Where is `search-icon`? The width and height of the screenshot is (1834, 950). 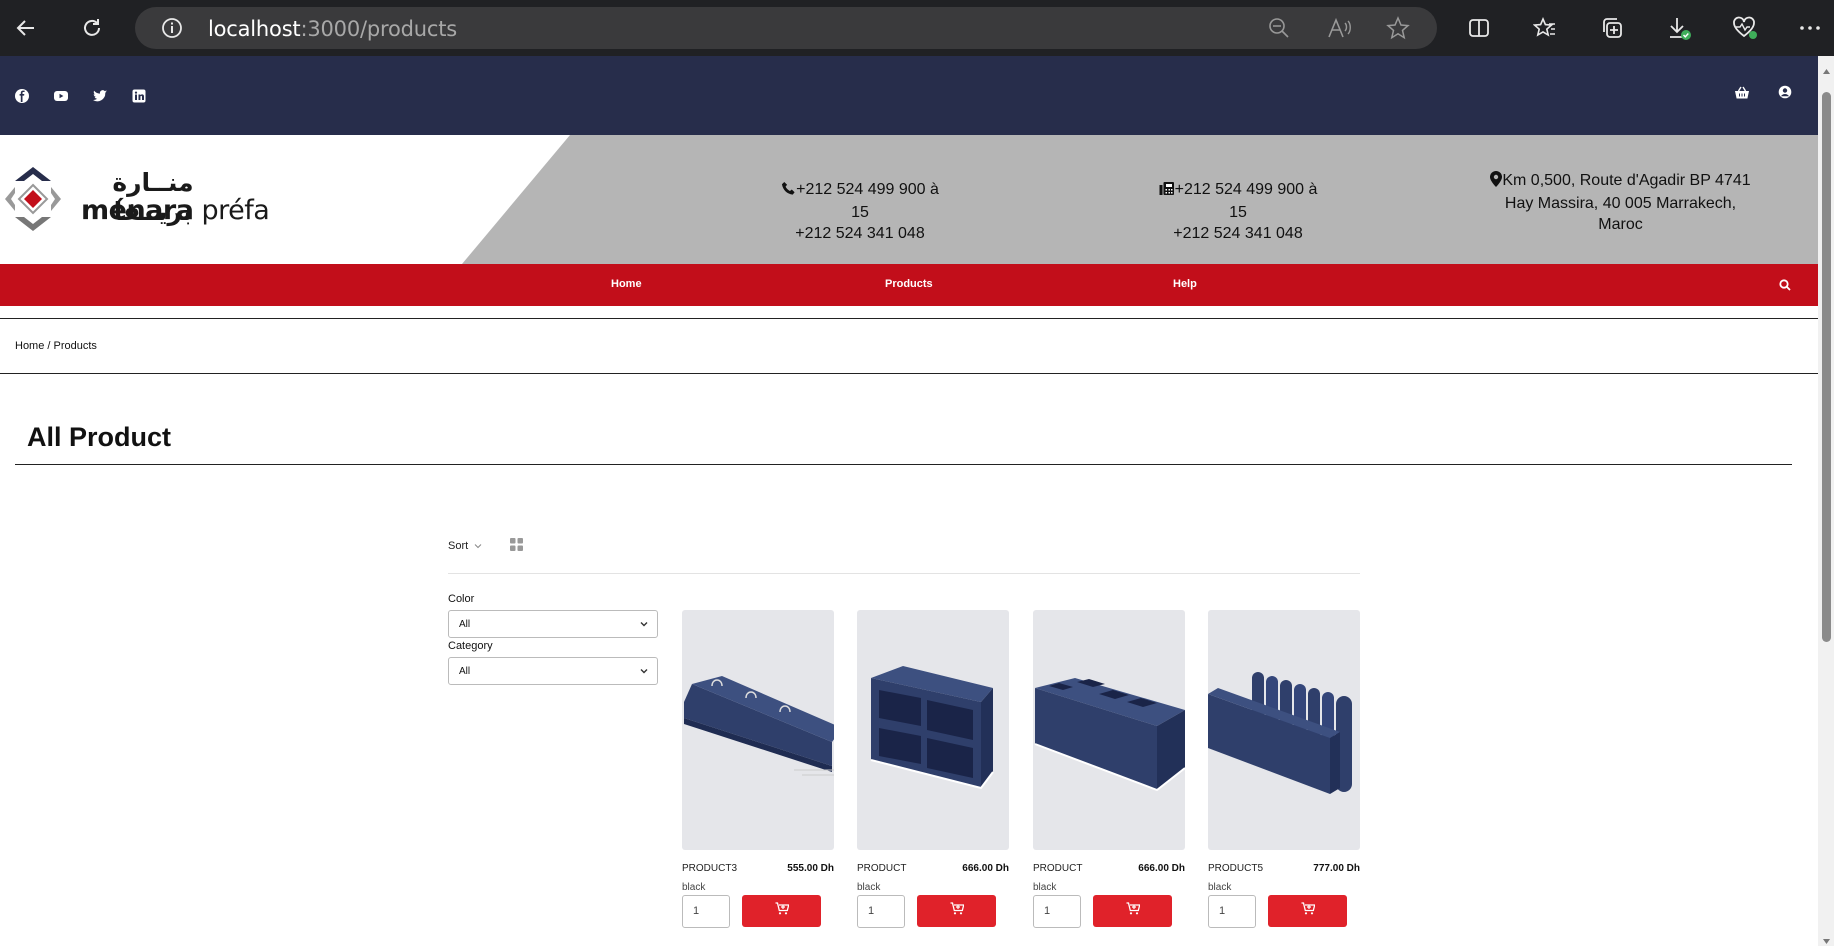 search-icon is located at coordinates (1785, 287).